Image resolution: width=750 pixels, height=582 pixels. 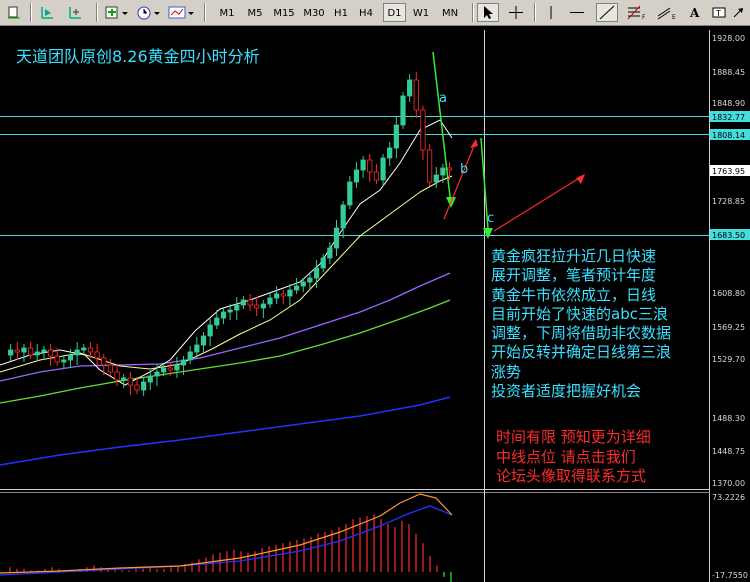 What do you see at coordinates (728, 235) in the screenshot?
I see `badge-lower-price: 1683.50` at bounding box center [728, 235].